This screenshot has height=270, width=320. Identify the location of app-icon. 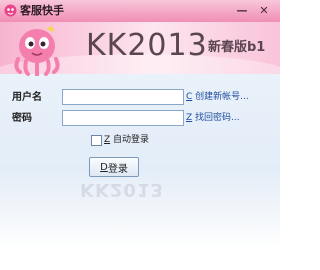
(10, 10).